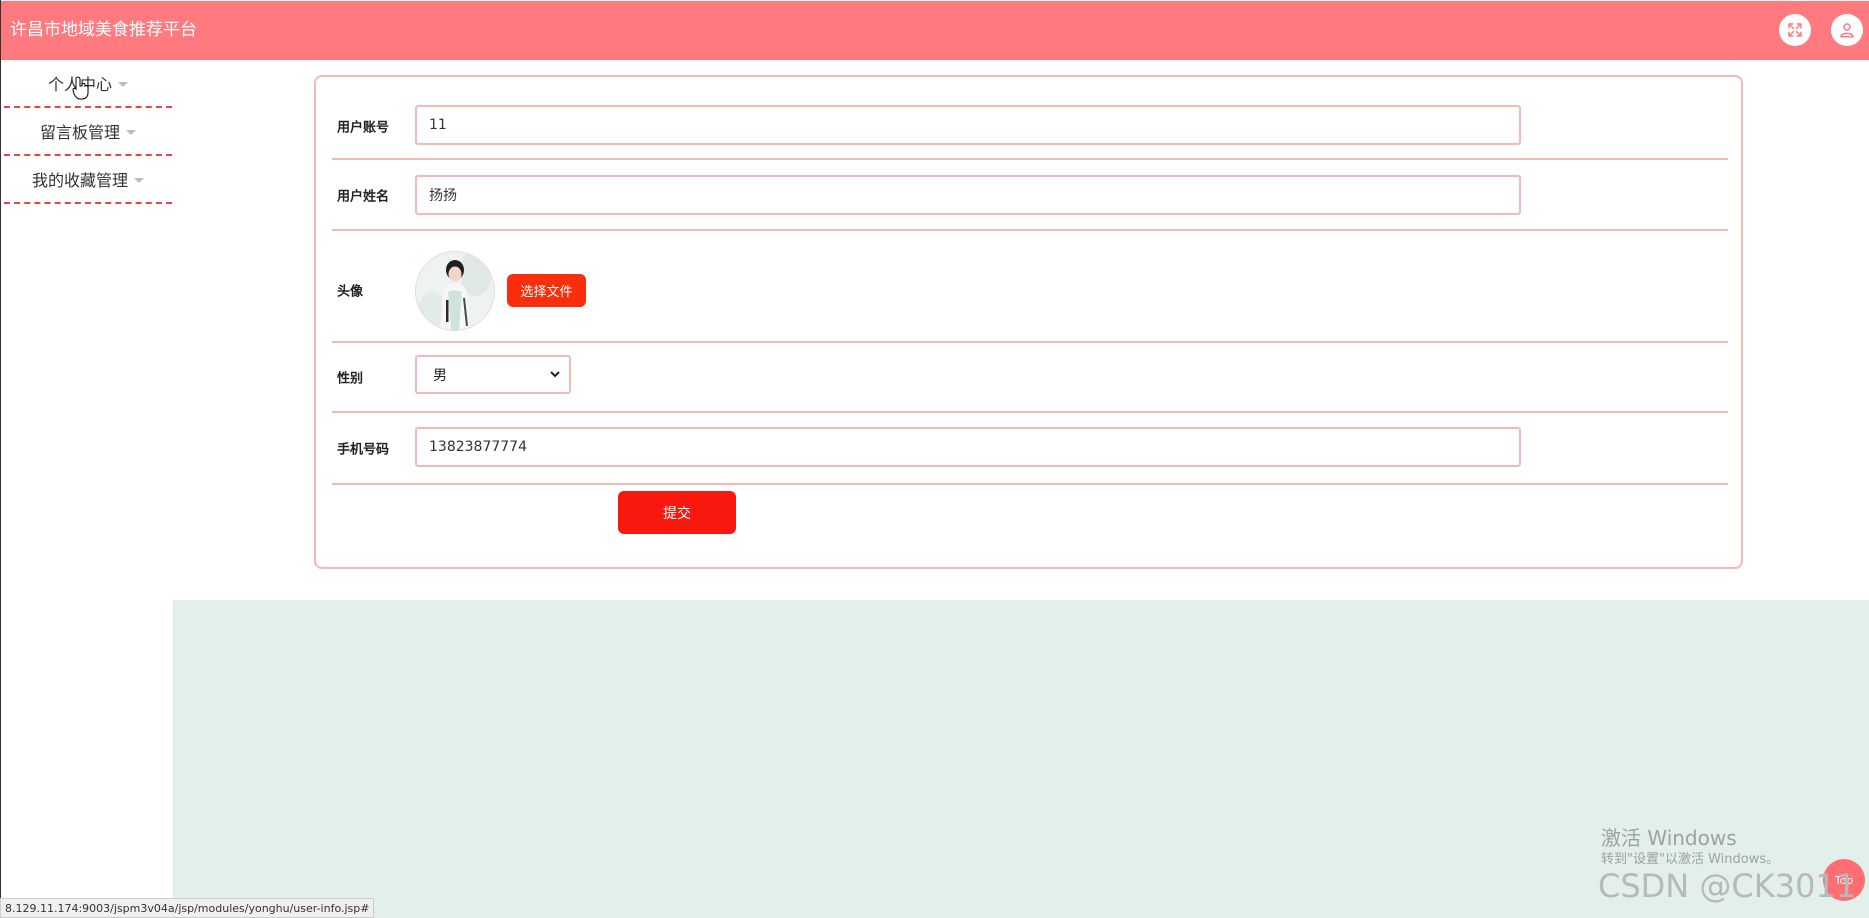 This screenshot has height=918, width=1869. Describe the element at coordinates (677, 512) in the screenshot. I see `submit-button: 提交` at that location.